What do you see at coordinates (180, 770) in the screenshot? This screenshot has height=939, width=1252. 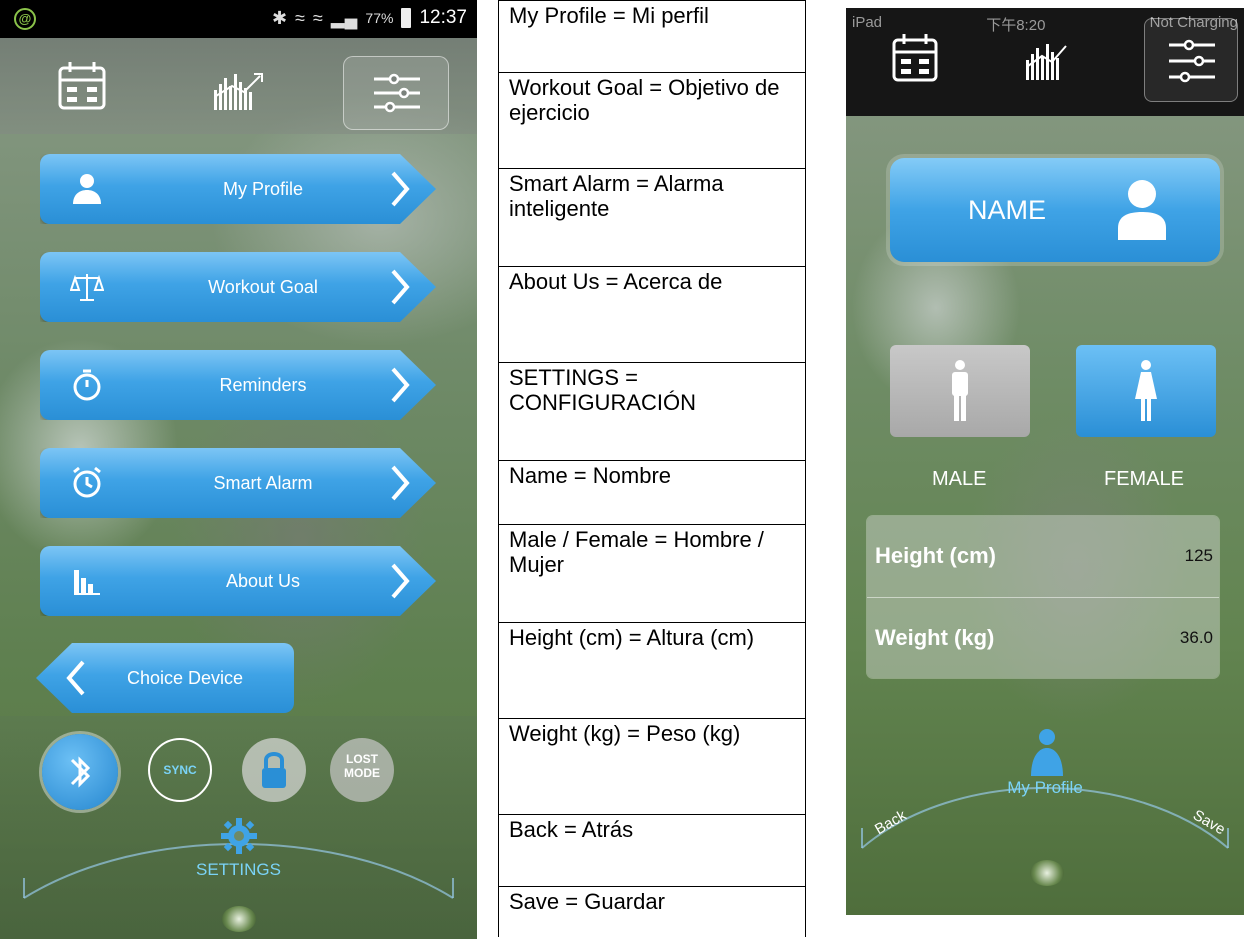 I see `sync-button: SYNC` at bounding box center [180, 770].